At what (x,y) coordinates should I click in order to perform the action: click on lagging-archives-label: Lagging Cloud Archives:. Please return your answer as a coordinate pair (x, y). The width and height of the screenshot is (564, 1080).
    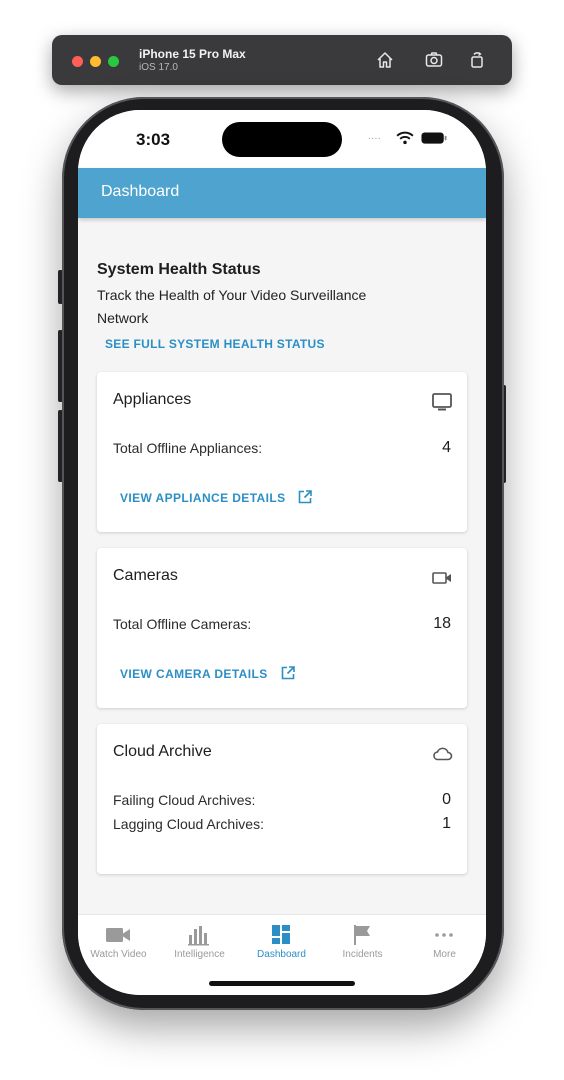
    Looking at the image, I should click on (188, 824).